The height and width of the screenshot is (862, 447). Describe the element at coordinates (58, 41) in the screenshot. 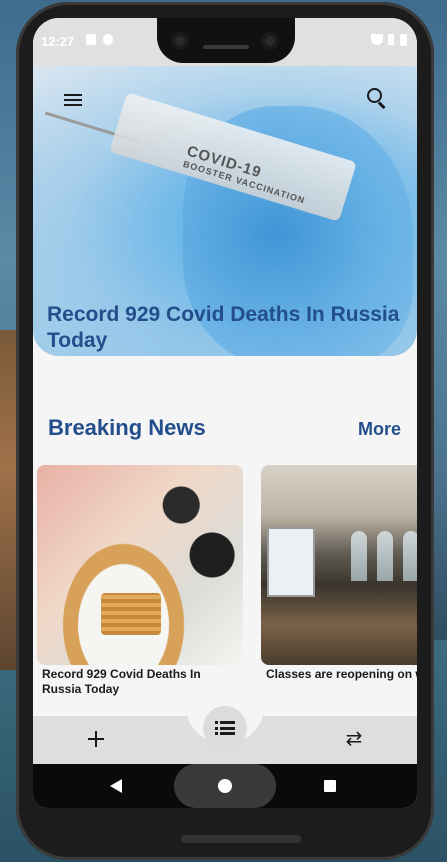

I see `status-time: 12:27` at that location.